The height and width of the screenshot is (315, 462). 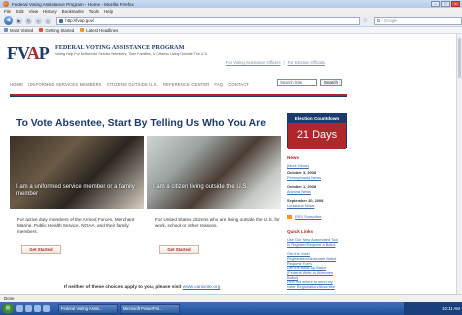 I want to click on menu-file: File, so click(x=7, y=11).